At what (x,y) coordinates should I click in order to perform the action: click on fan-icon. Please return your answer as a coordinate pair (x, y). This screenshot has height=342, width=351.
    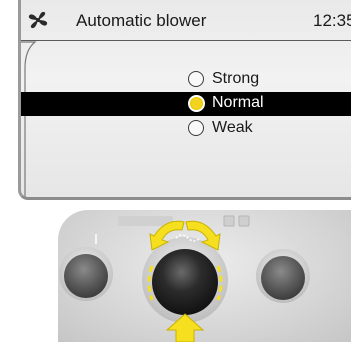
    Looking at the image, I should click on (38, 20).